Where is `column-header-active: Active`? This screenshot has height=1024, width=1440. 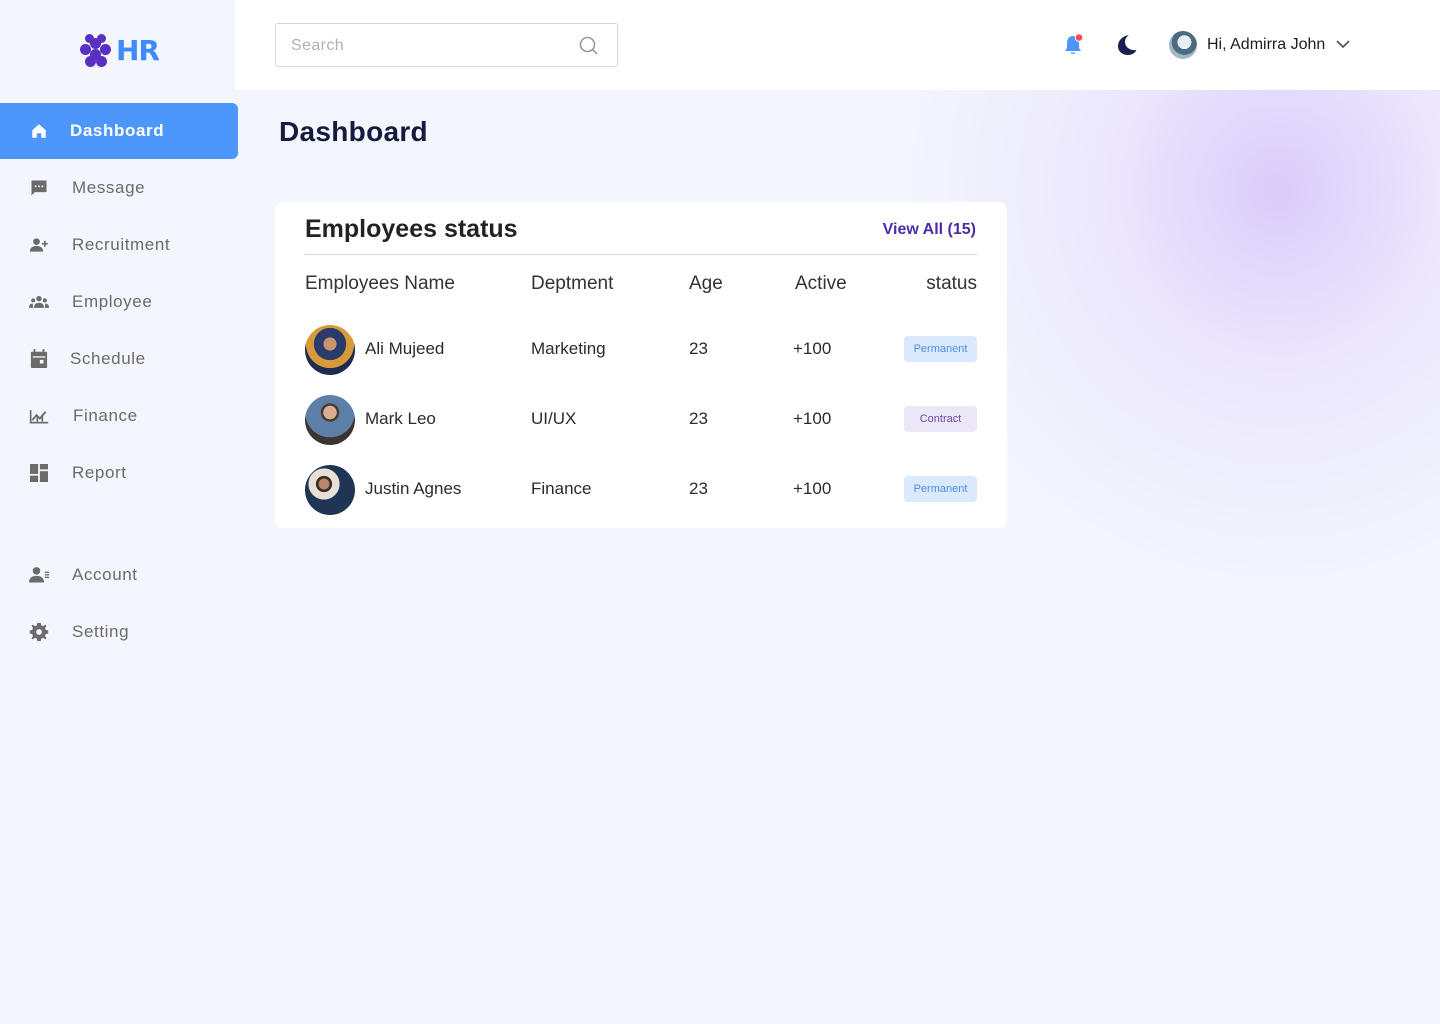 column-header-active: Active is located at coordinates (821, 283).